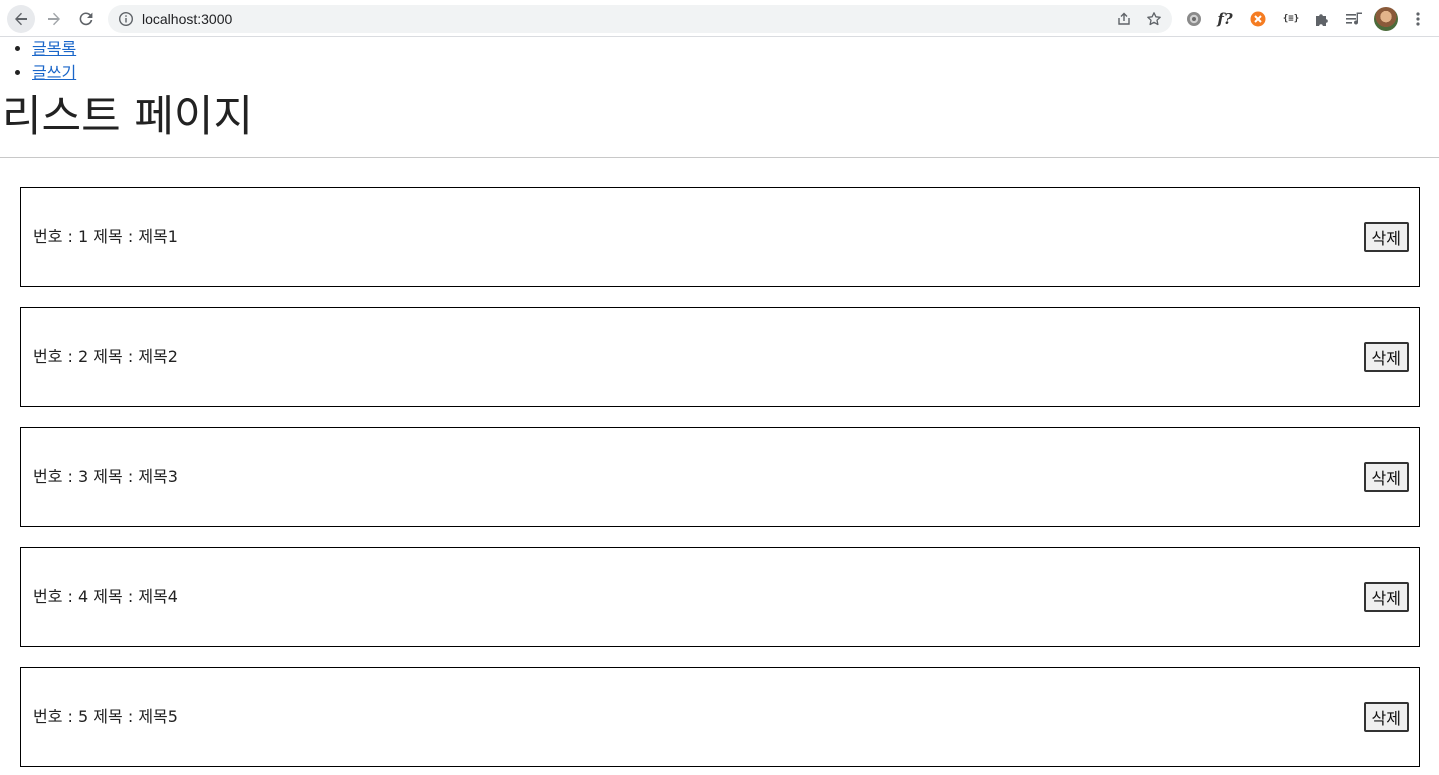 This screenshot has width=1439, height=775. What do you see at coordinates (187, 19) in the screenshot?
I see `url-text: localhost:3000` at bounding box center [187, 19].